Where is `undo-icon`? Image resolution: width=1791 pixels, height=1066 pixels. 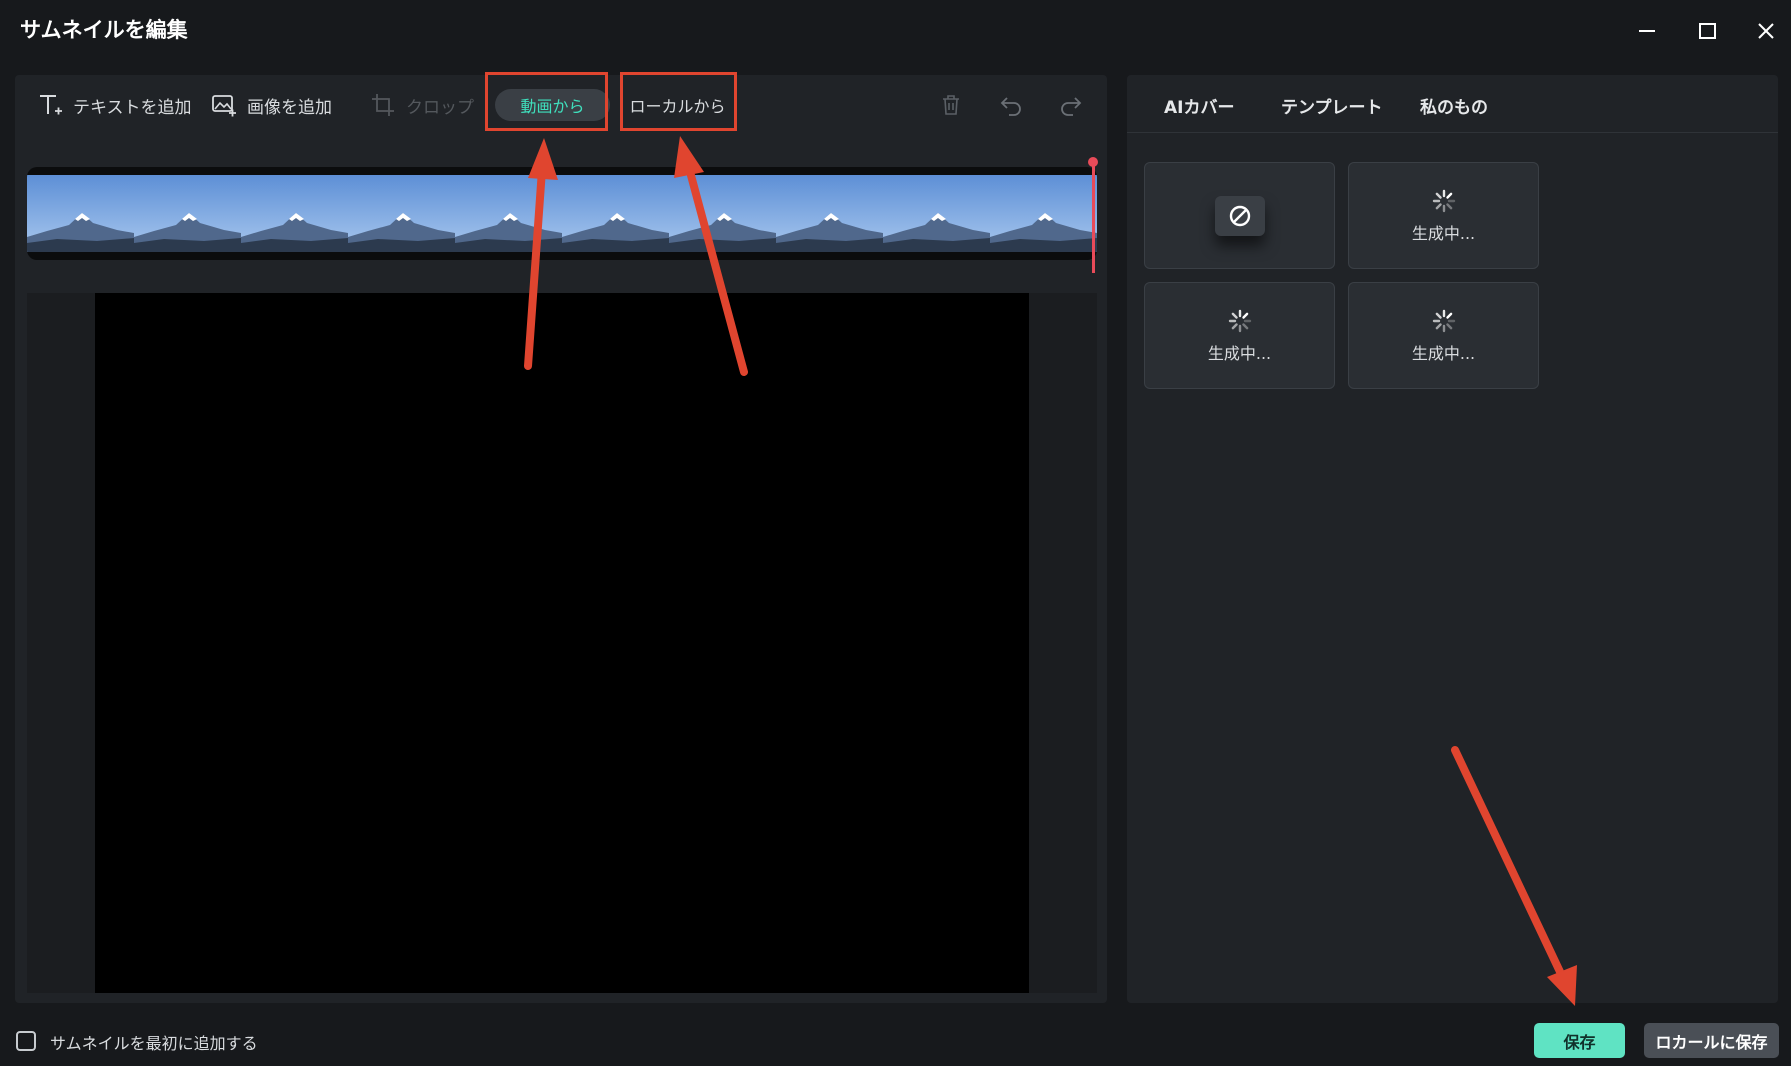
undo-icon is located at coordinates (1010, 106).